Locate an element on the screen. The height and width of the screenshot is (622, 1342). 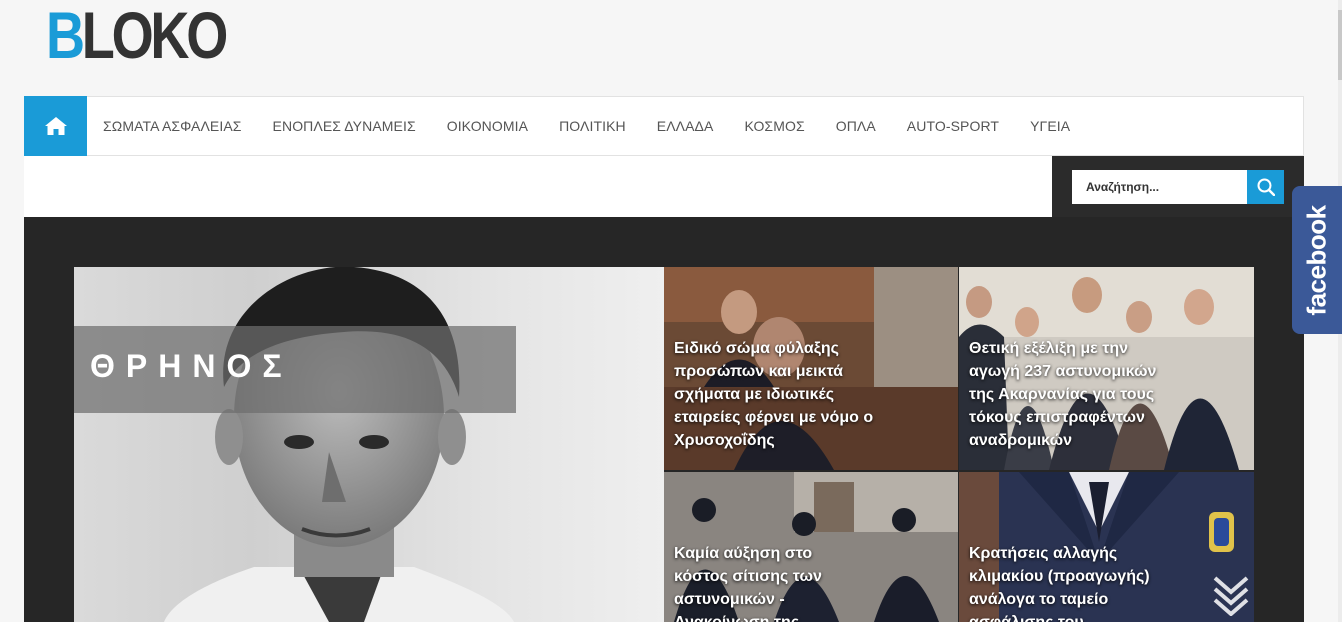
site-logo: BLOKO is located at coordinates (137, 36).